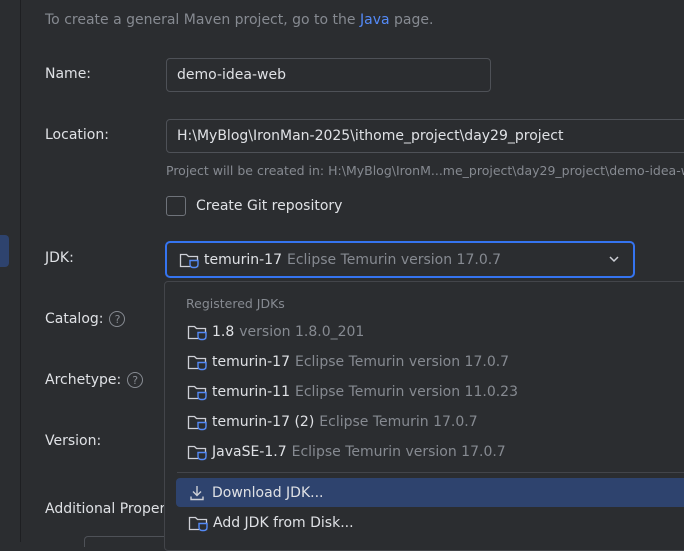 The width and height of the screenshot is (684, 551). I want to click on git-checkbox, so click(176, 206).